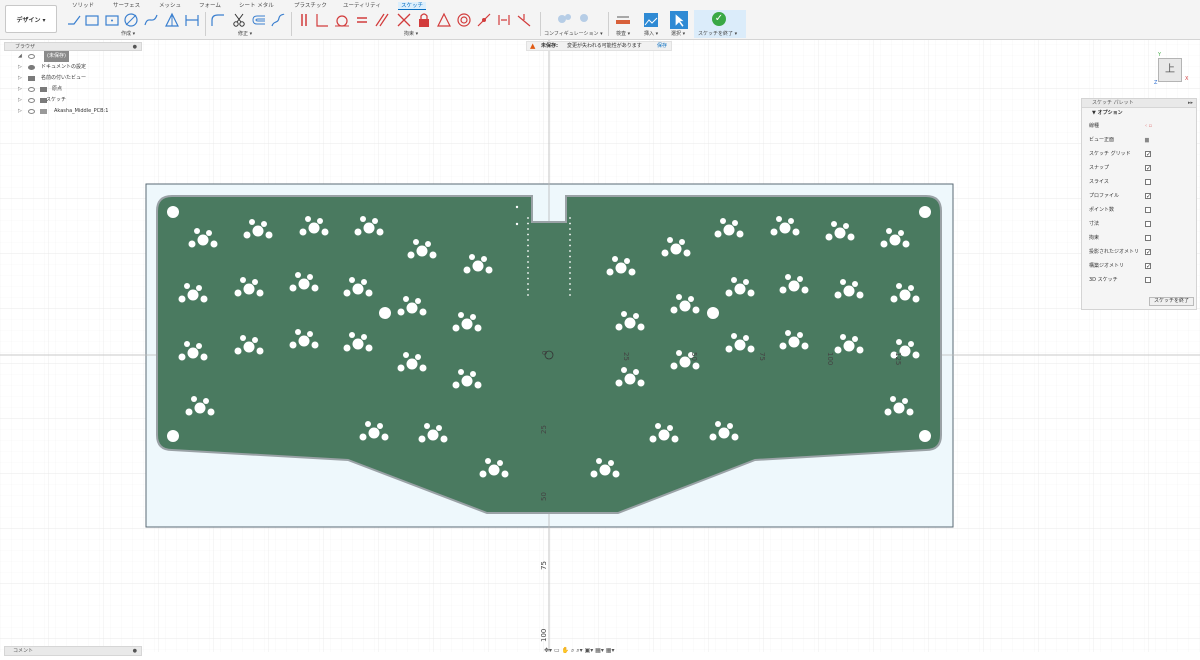 The height and width of the screenshot is (660, 1200). What do you see at coordinates (92, 20) in the screenshot?
I see `rectangle-tool-icon` at bounding box center [92, 20].